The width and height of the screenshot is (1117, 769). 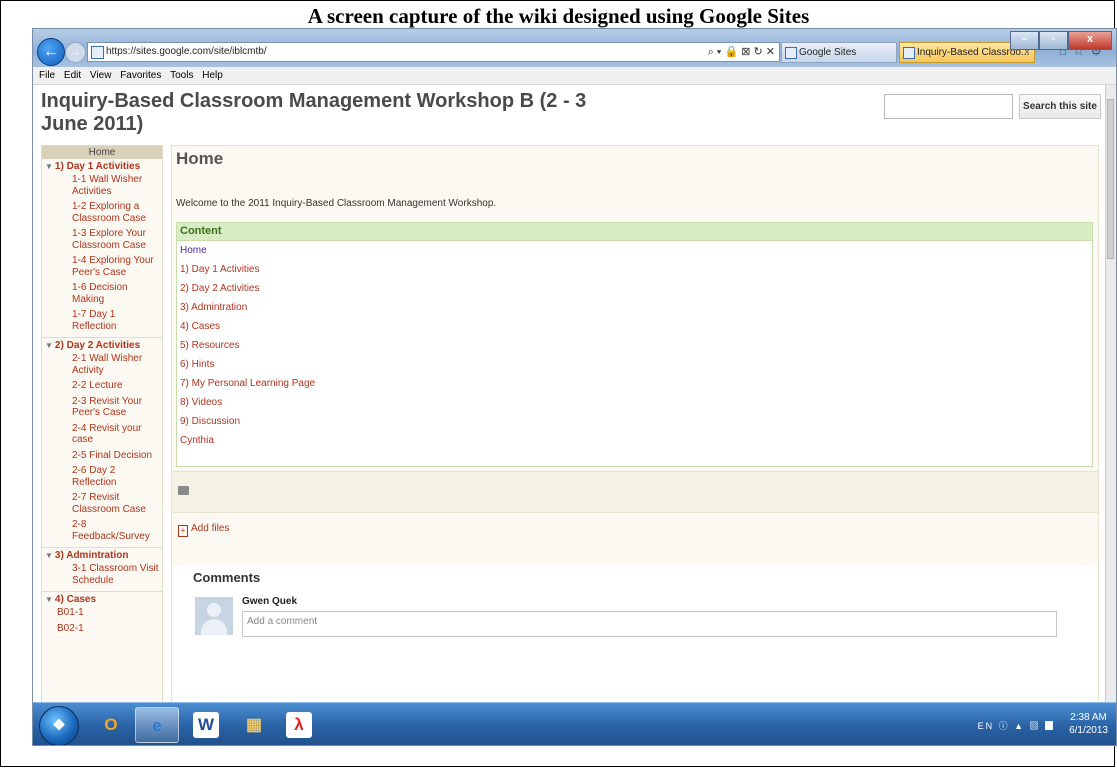 What do you see at coordinates (1088, 724) in the screenshot?
I see `system-clock: 2:38 AM 6/1/2013` at bounding box center [1088, 724].